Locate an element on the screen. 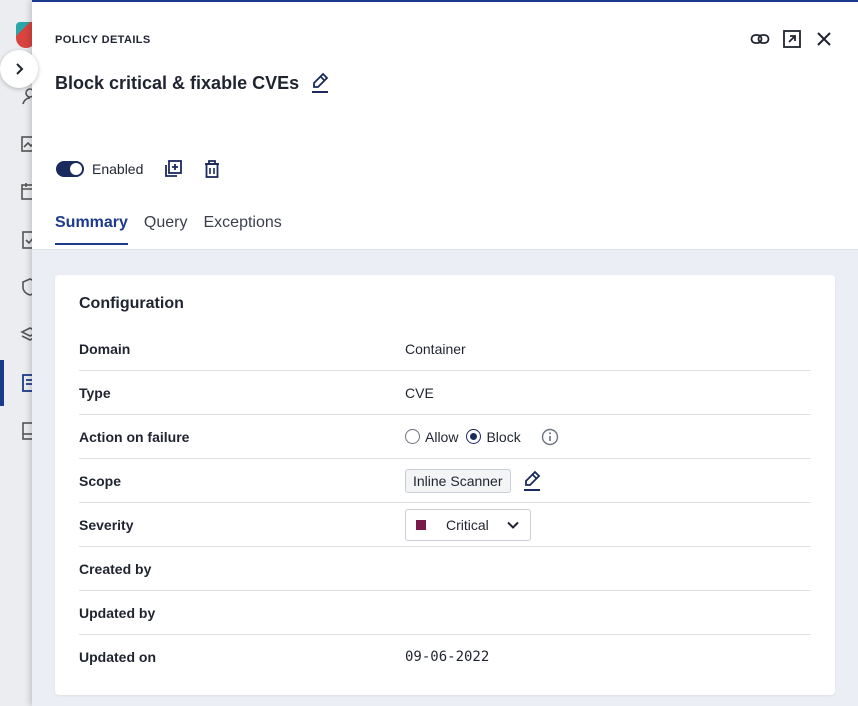 This screenshot has height=706, width=858. severity-color-swatch is located at coordinates (421, 524).